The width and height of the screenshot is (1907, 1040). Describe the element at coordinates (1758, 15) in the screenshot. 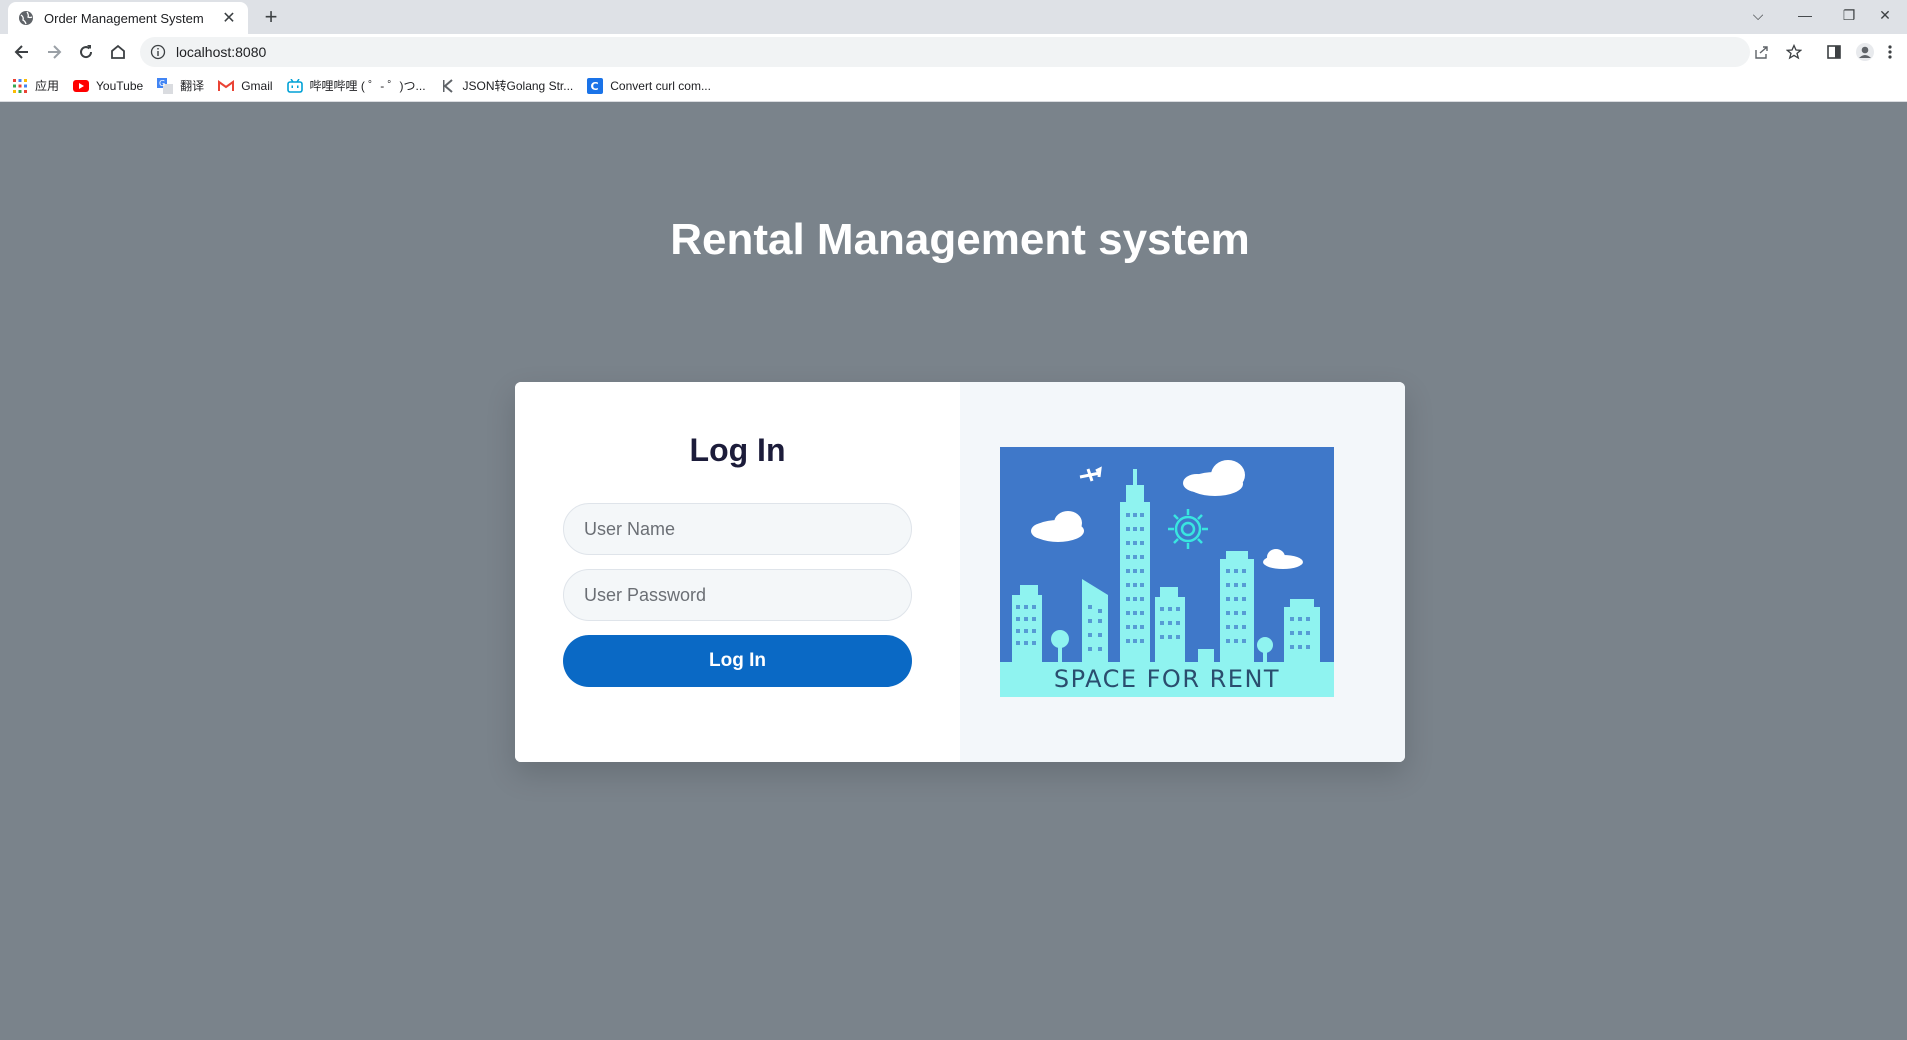

I see `tab-search-icon: ⌵` at that location.